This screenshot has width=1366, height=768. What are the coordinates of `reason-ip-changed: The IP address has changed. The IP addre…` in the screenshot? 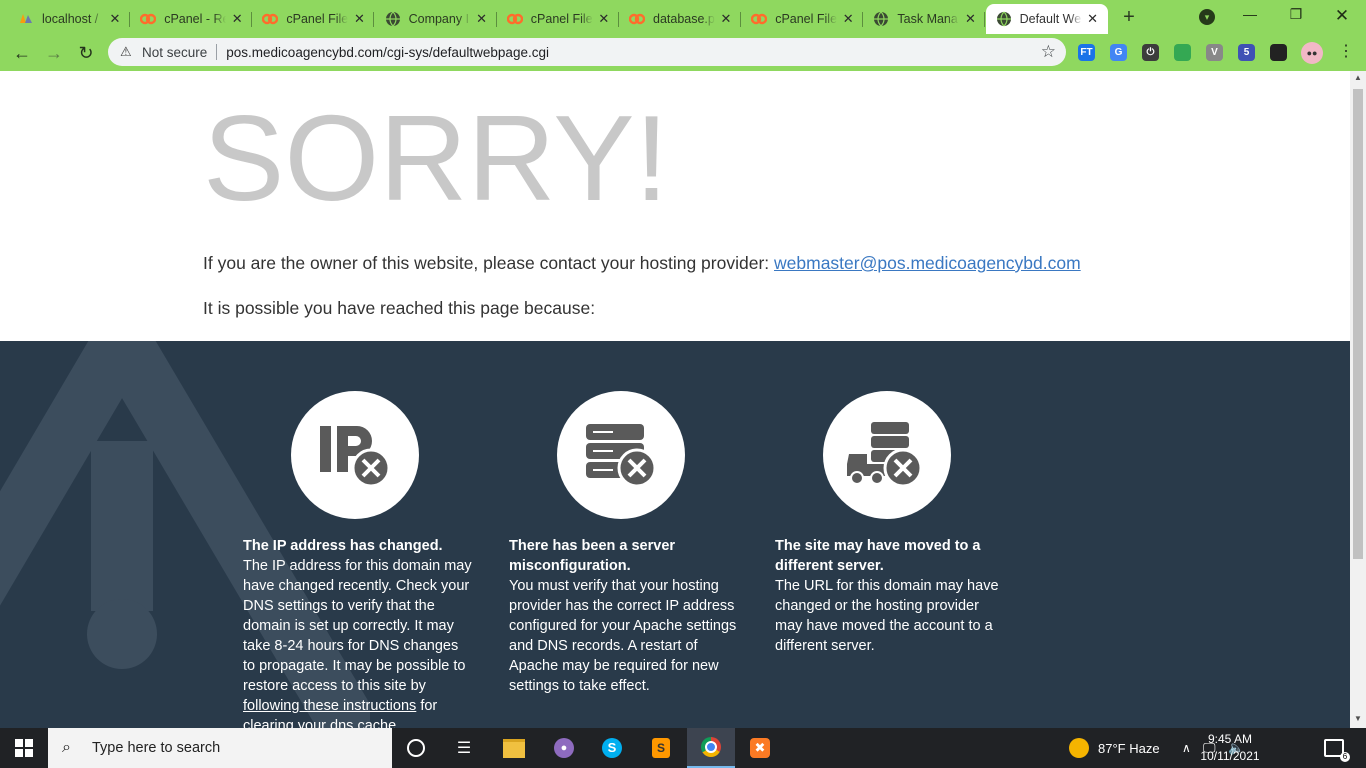 It's located at (358, 559).